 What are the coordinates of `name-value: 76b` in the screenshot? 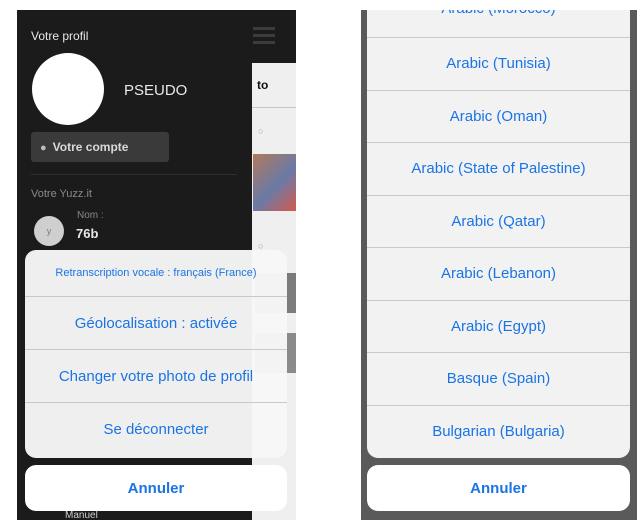 It's located at (87, 233).